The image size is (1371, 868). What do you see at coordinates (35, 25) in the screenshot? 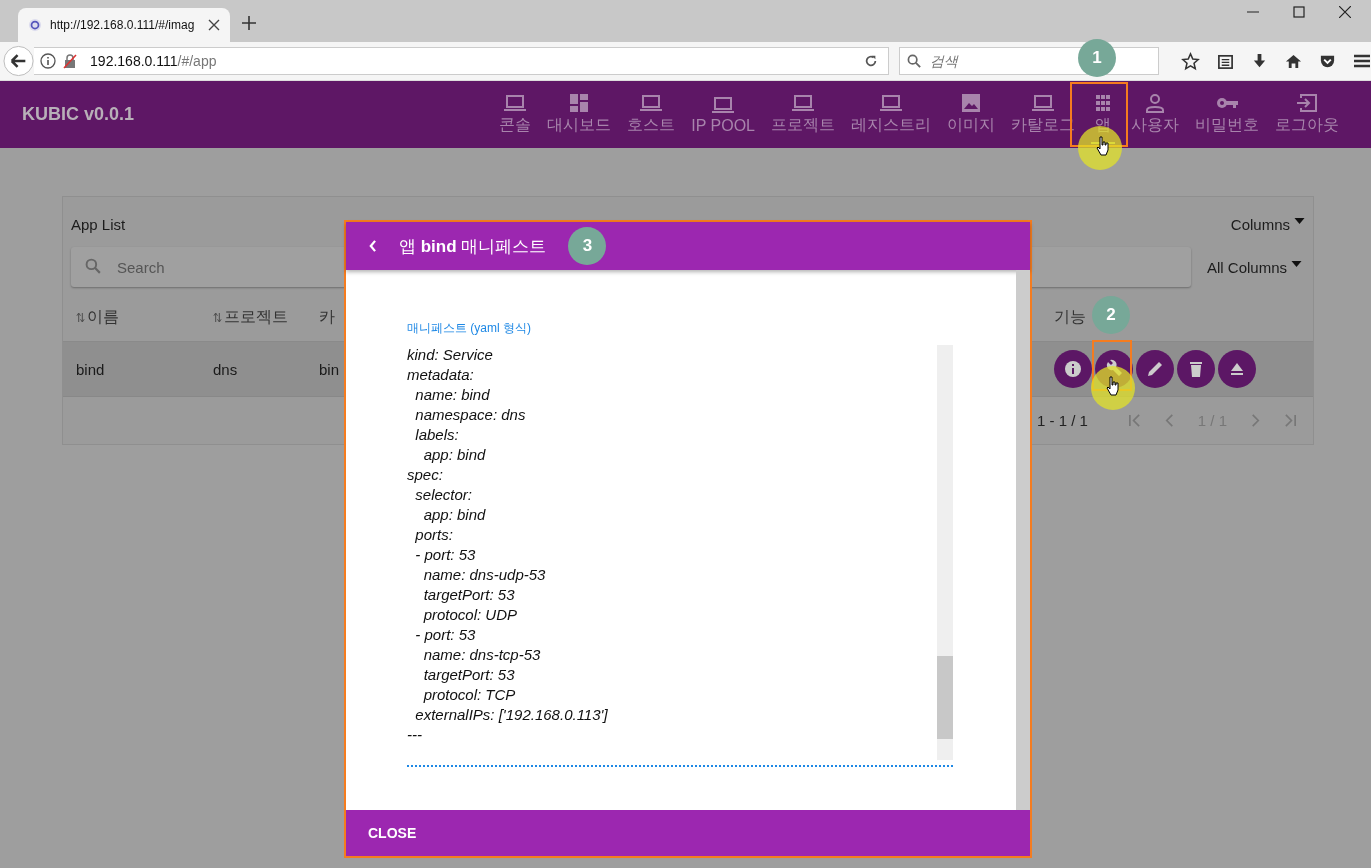
I see `swirl-icon` at bounding box center [35, 25].